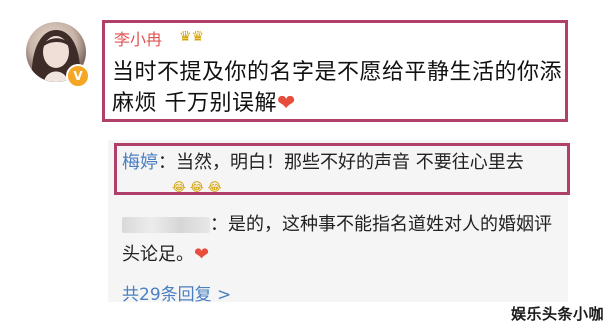  I want to click on reply-author: 梅婷, so click(140, 162).